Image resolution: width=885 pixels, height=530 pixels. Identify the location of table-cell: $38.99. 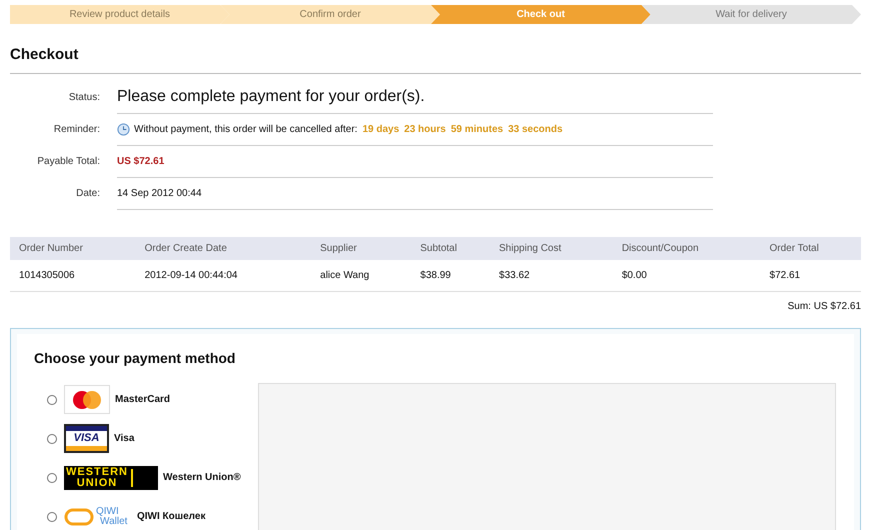
(450, 276).